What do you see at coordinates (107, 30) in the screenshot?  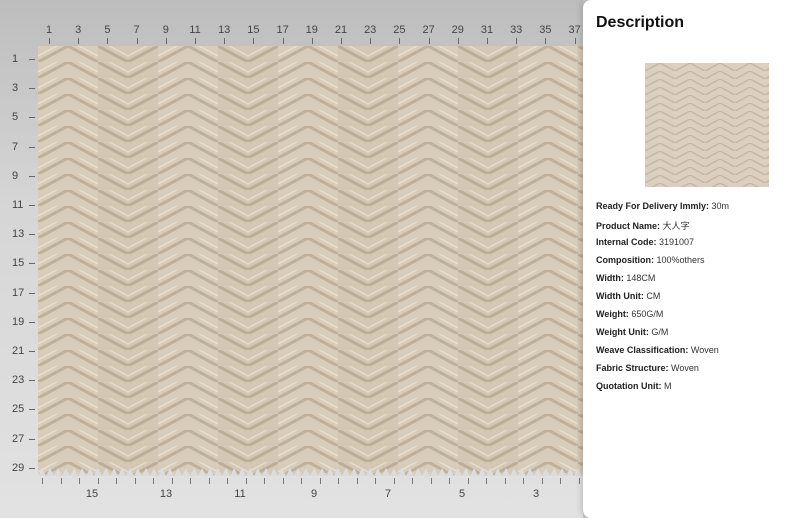 I see `ruler-top-label: 5` at bounding box center [107, 30].